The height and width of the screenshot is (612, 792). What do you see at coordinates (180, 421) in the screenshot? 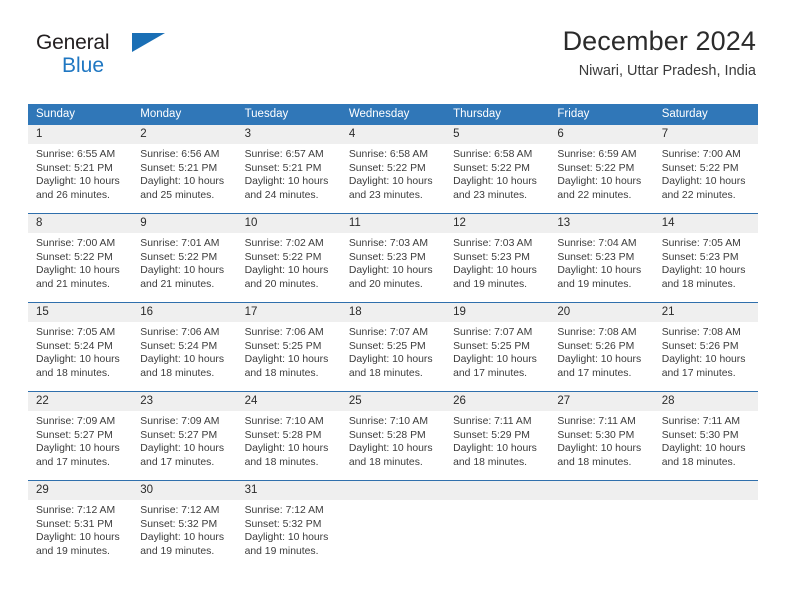
I see `sunrise-text: Sunrise: 7:09 AM` at bounding box center [180, 421].